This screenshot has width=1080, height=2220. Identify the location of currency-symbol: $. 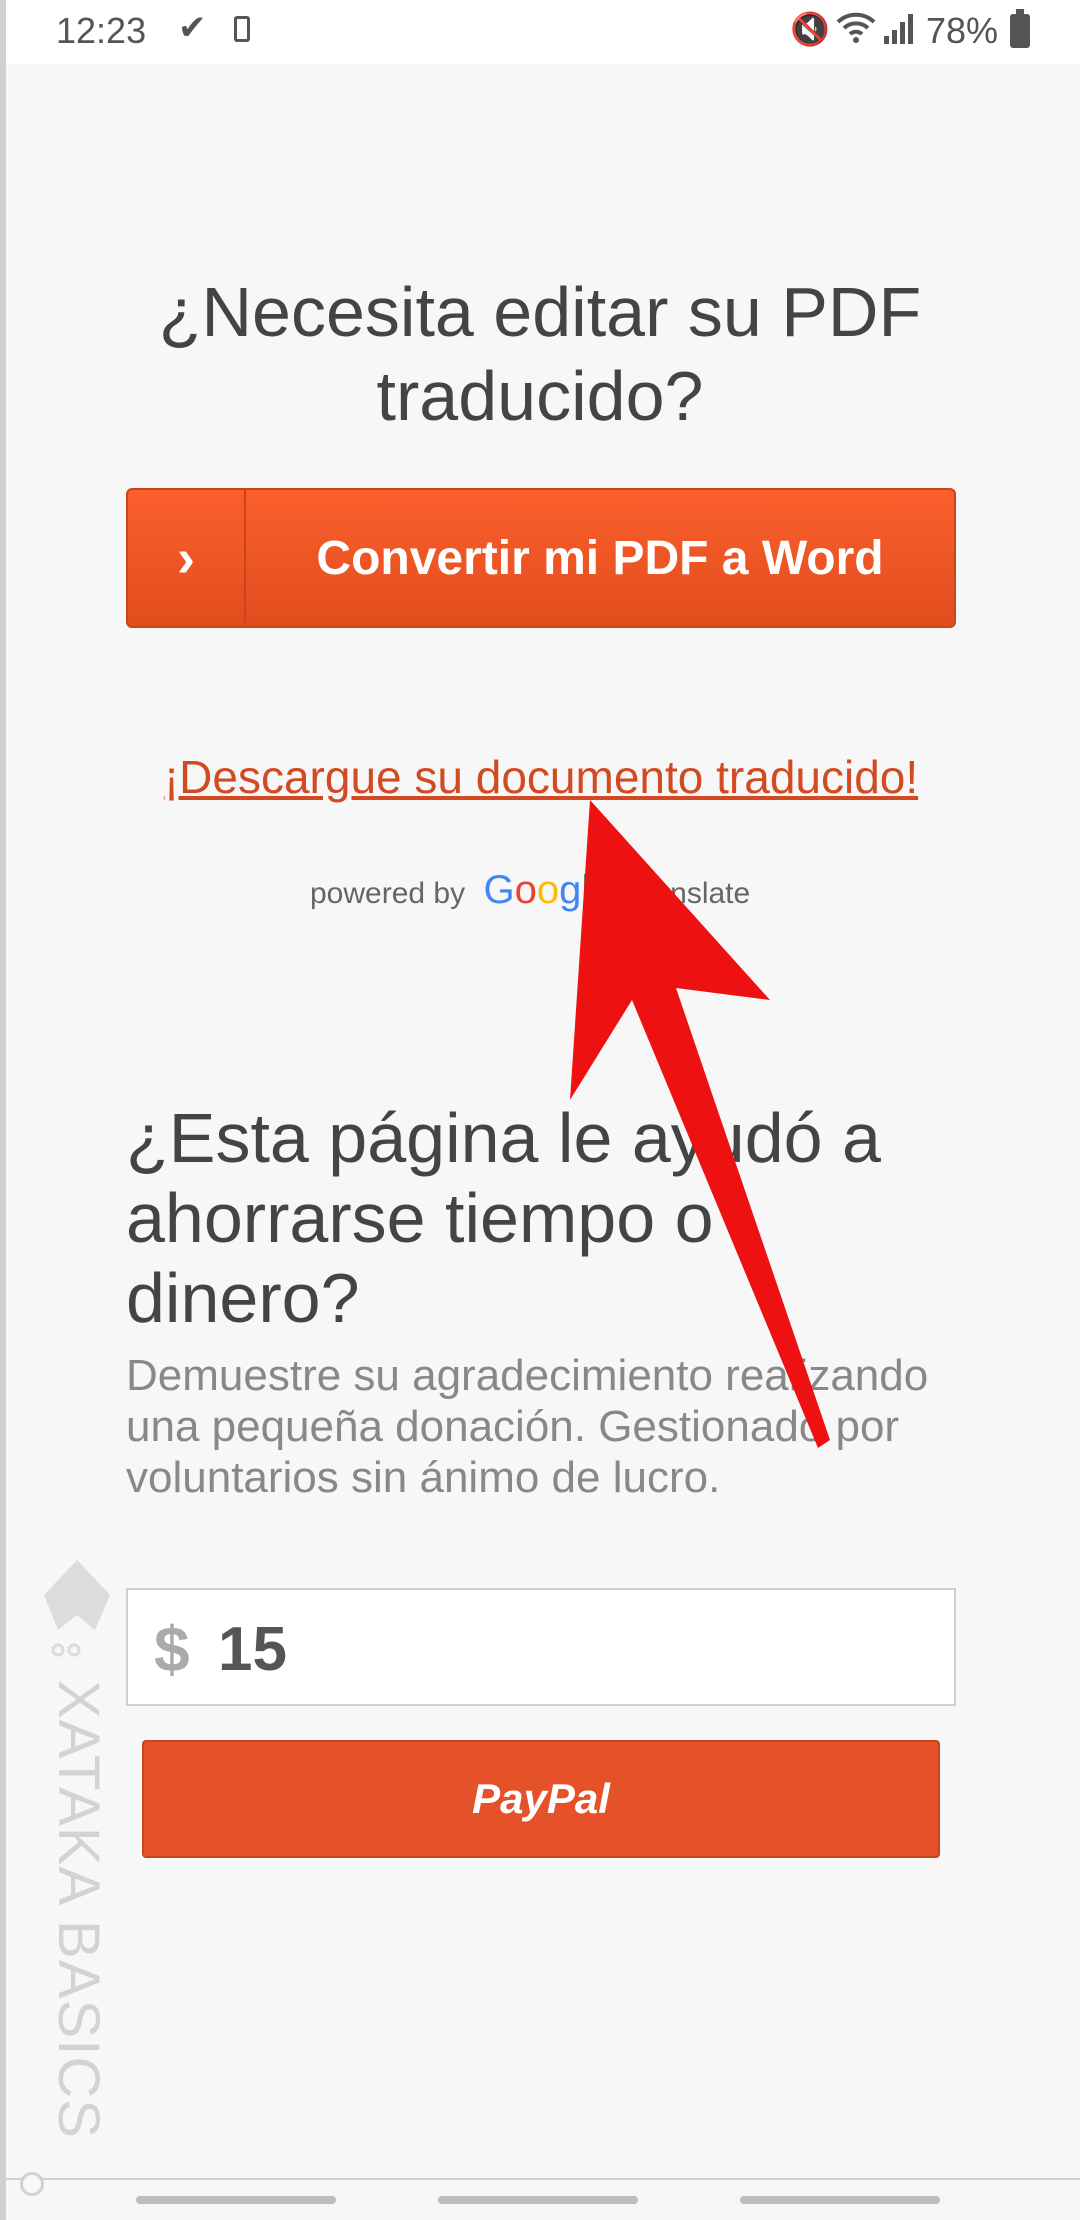
(172, 1649).